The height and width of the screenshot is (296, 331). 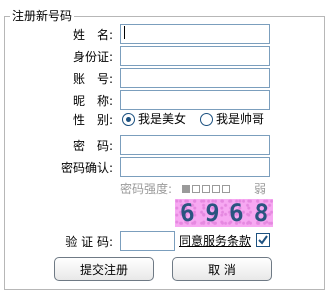 What do you see at coordinates (261, 213) in the screenshot?
I see `captcha-char: 8` at bounding box center [261, 213].